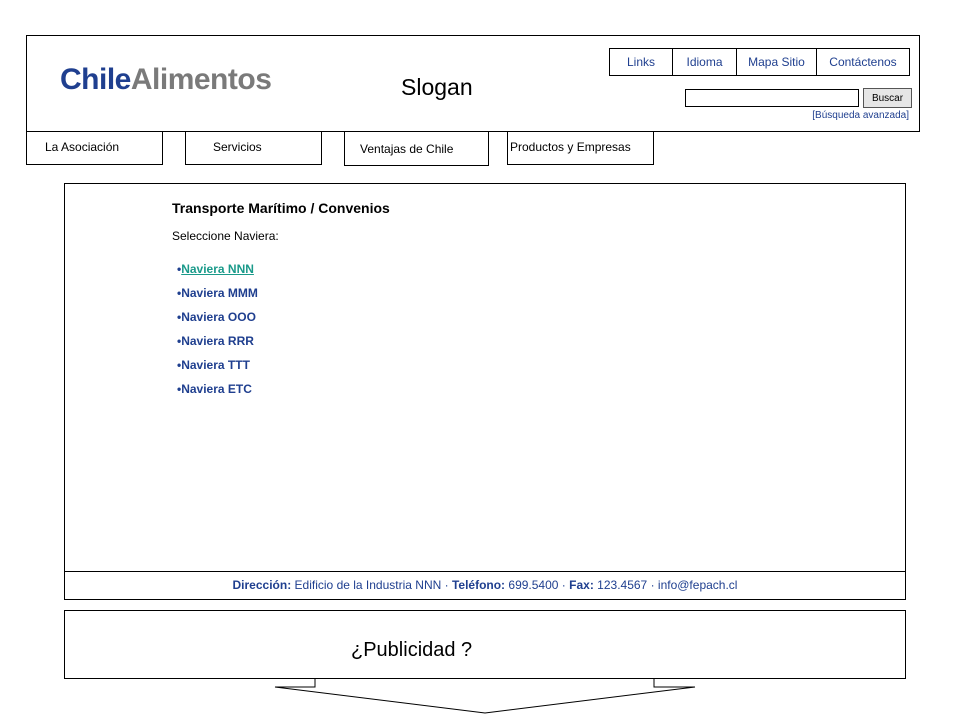 This screenshot has height=720, width=960. I want to click on nav-tab-la-asociacion: La Asociación, so click(94, 148).